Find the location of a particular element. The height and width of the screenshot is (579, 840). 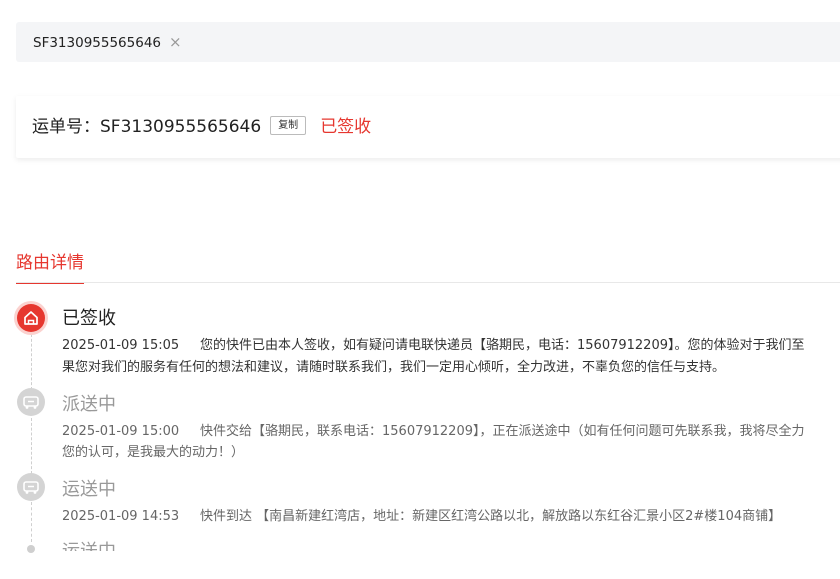

dot-icon is located at coordinates (31, 549).